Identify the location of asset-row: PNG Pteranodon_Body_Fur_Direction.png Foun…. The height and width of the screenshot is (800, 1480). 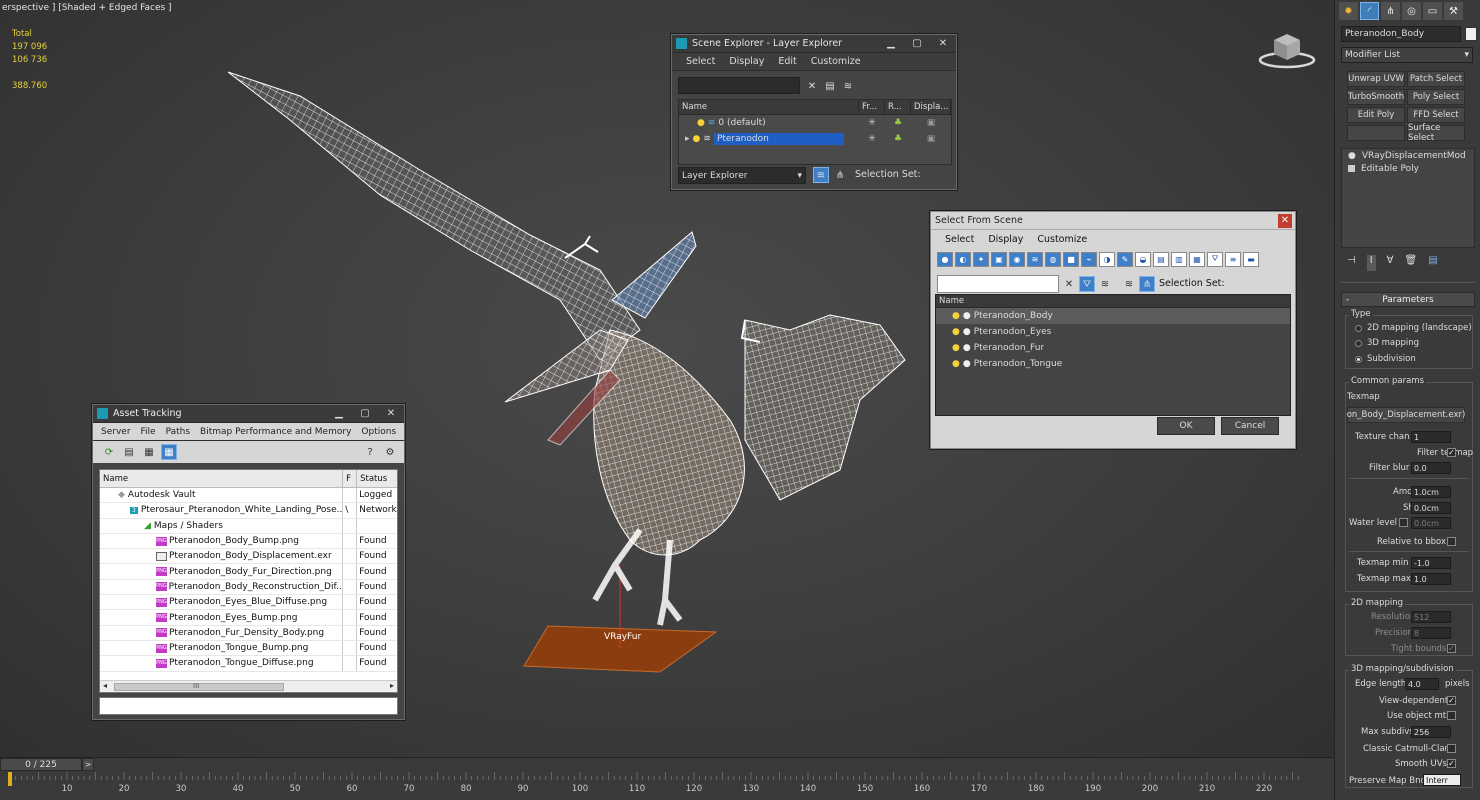
(248, 572).